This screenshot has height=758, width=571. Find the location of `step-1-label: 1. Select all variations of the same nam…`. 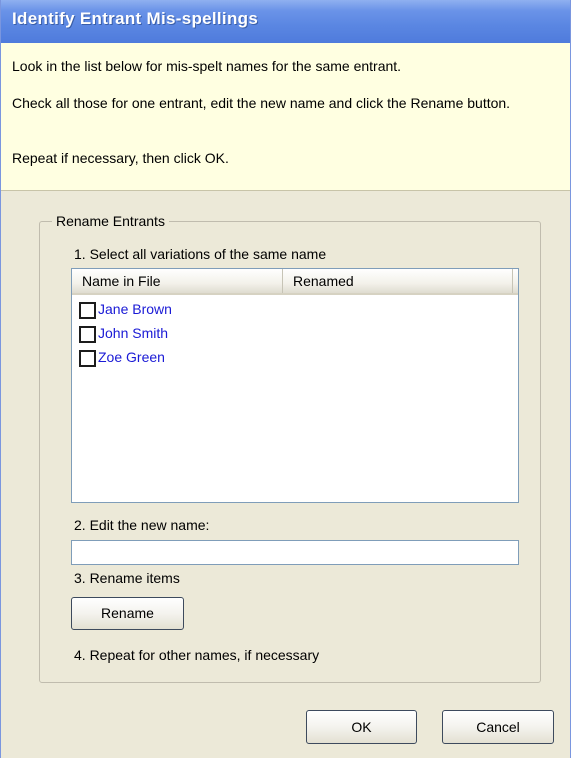

step-1-label: 1. Select all variations of the same nam… is located at coordinates (200, 254).